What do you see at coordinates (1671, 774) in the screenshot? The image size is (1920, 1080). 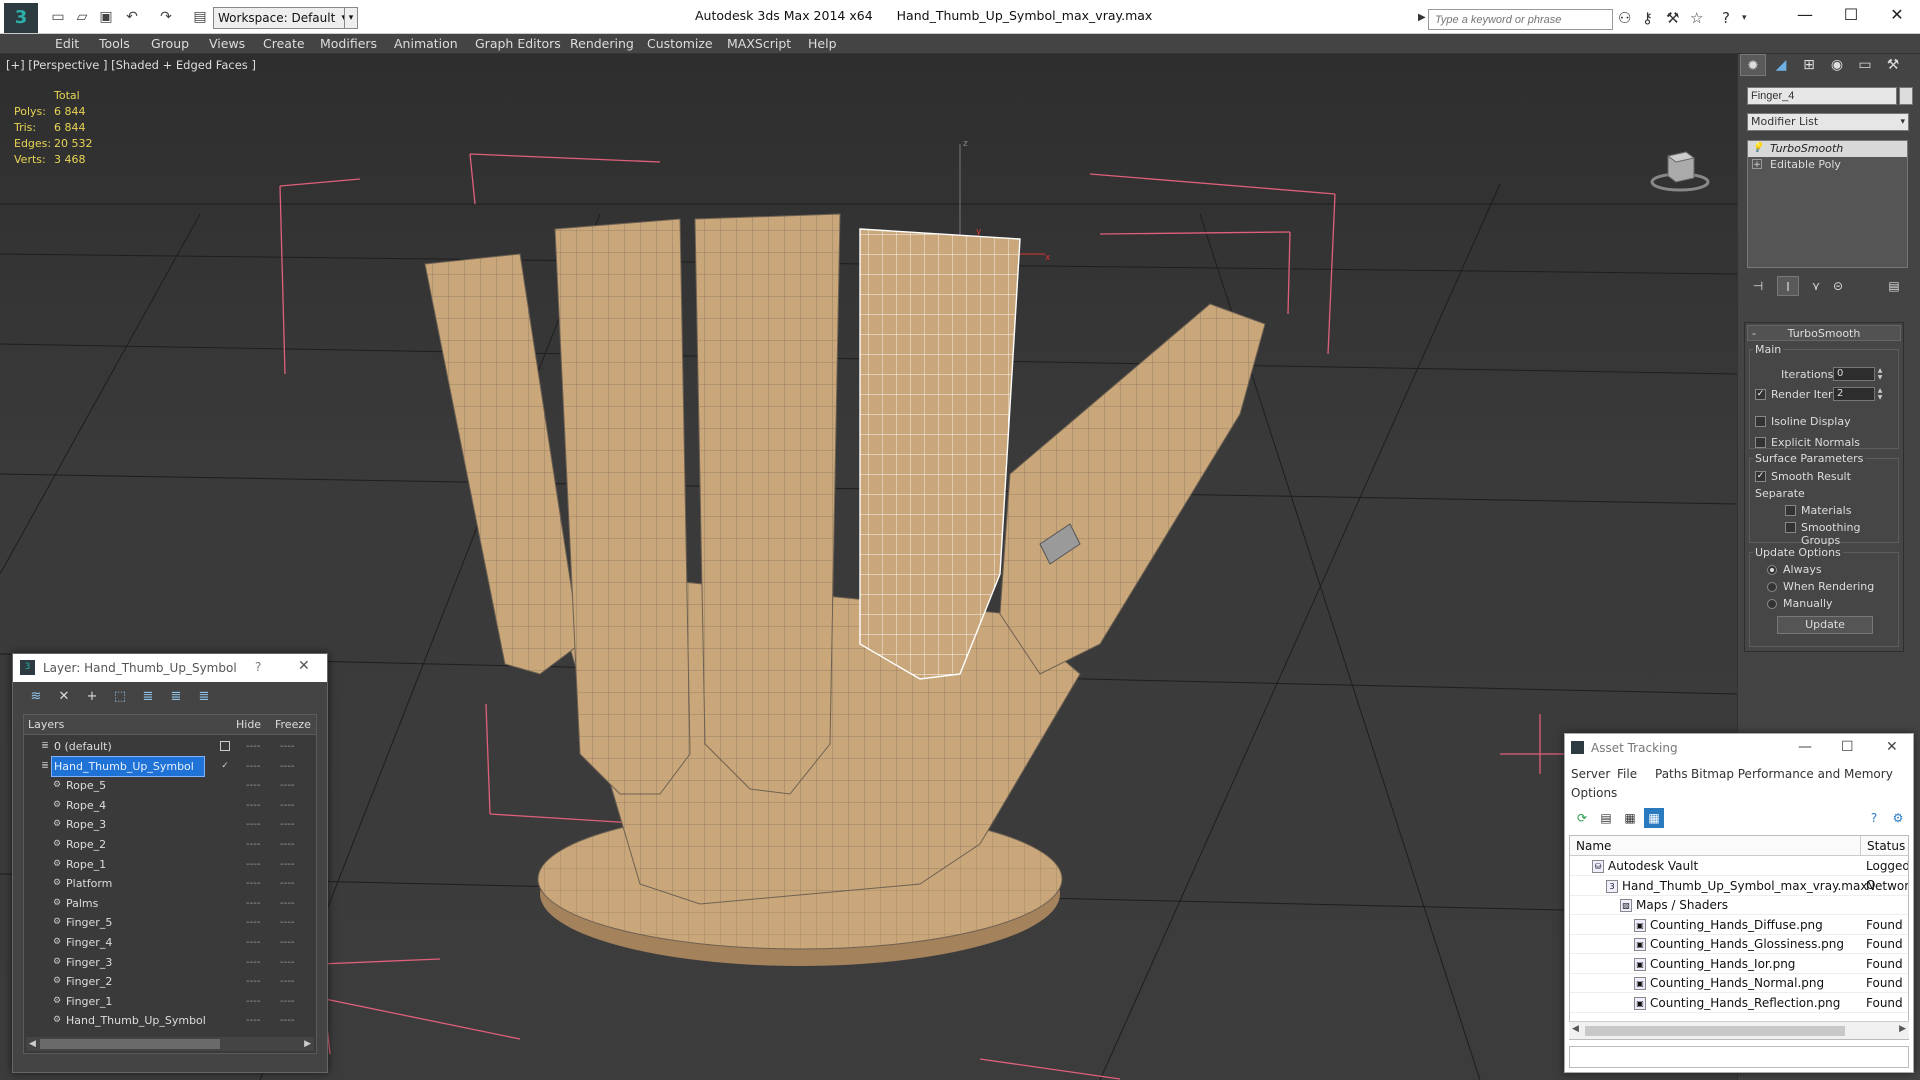 I see `asset-menu-paths: Paths` at bounding box center [1671, 774].